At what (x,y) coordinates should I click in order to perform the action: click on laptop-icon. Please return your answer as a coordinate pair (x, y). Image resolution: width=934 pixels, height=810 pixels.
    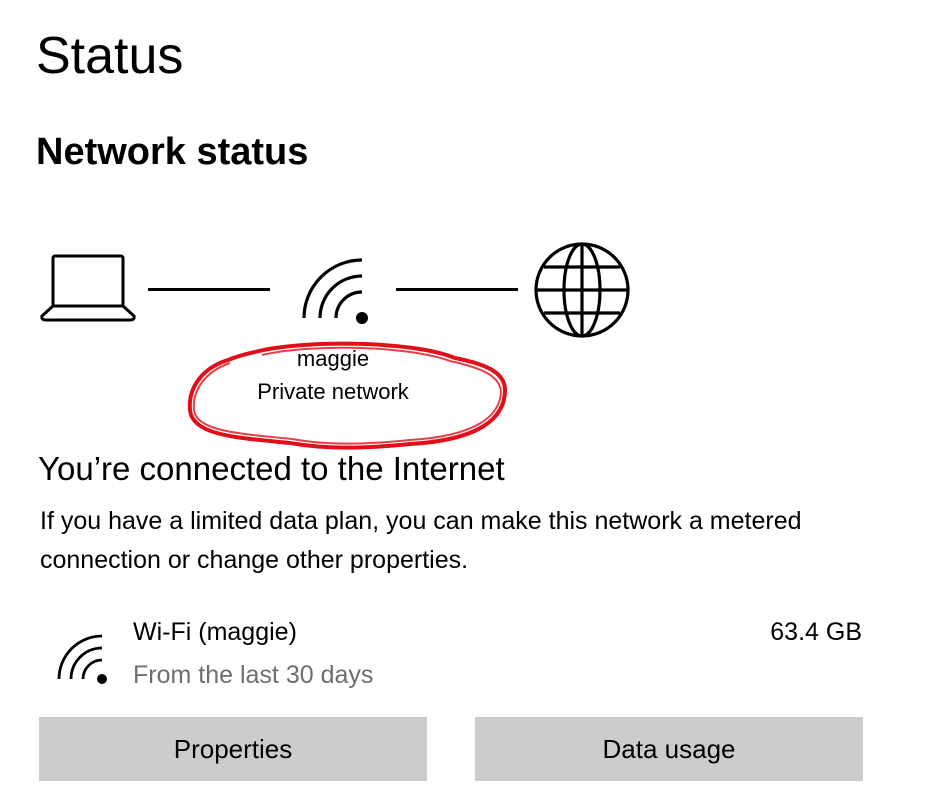
    Looking at the image, I should click on (88, 288).